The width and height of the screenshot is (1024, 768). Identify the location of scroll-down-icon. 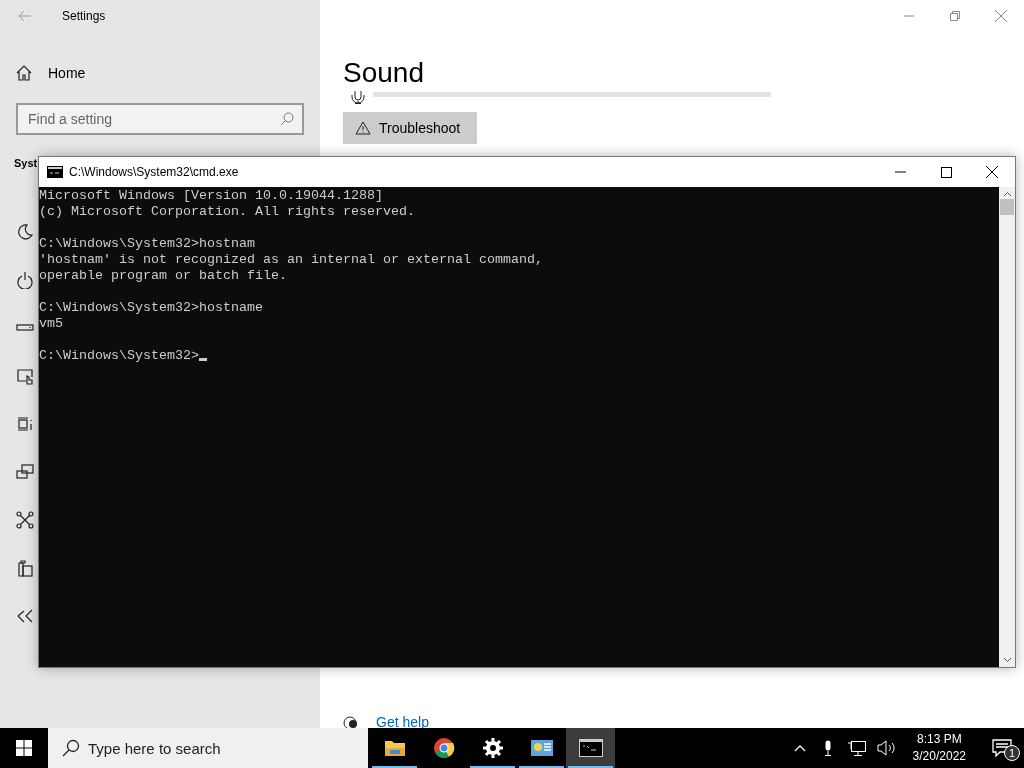
(1007, 660).